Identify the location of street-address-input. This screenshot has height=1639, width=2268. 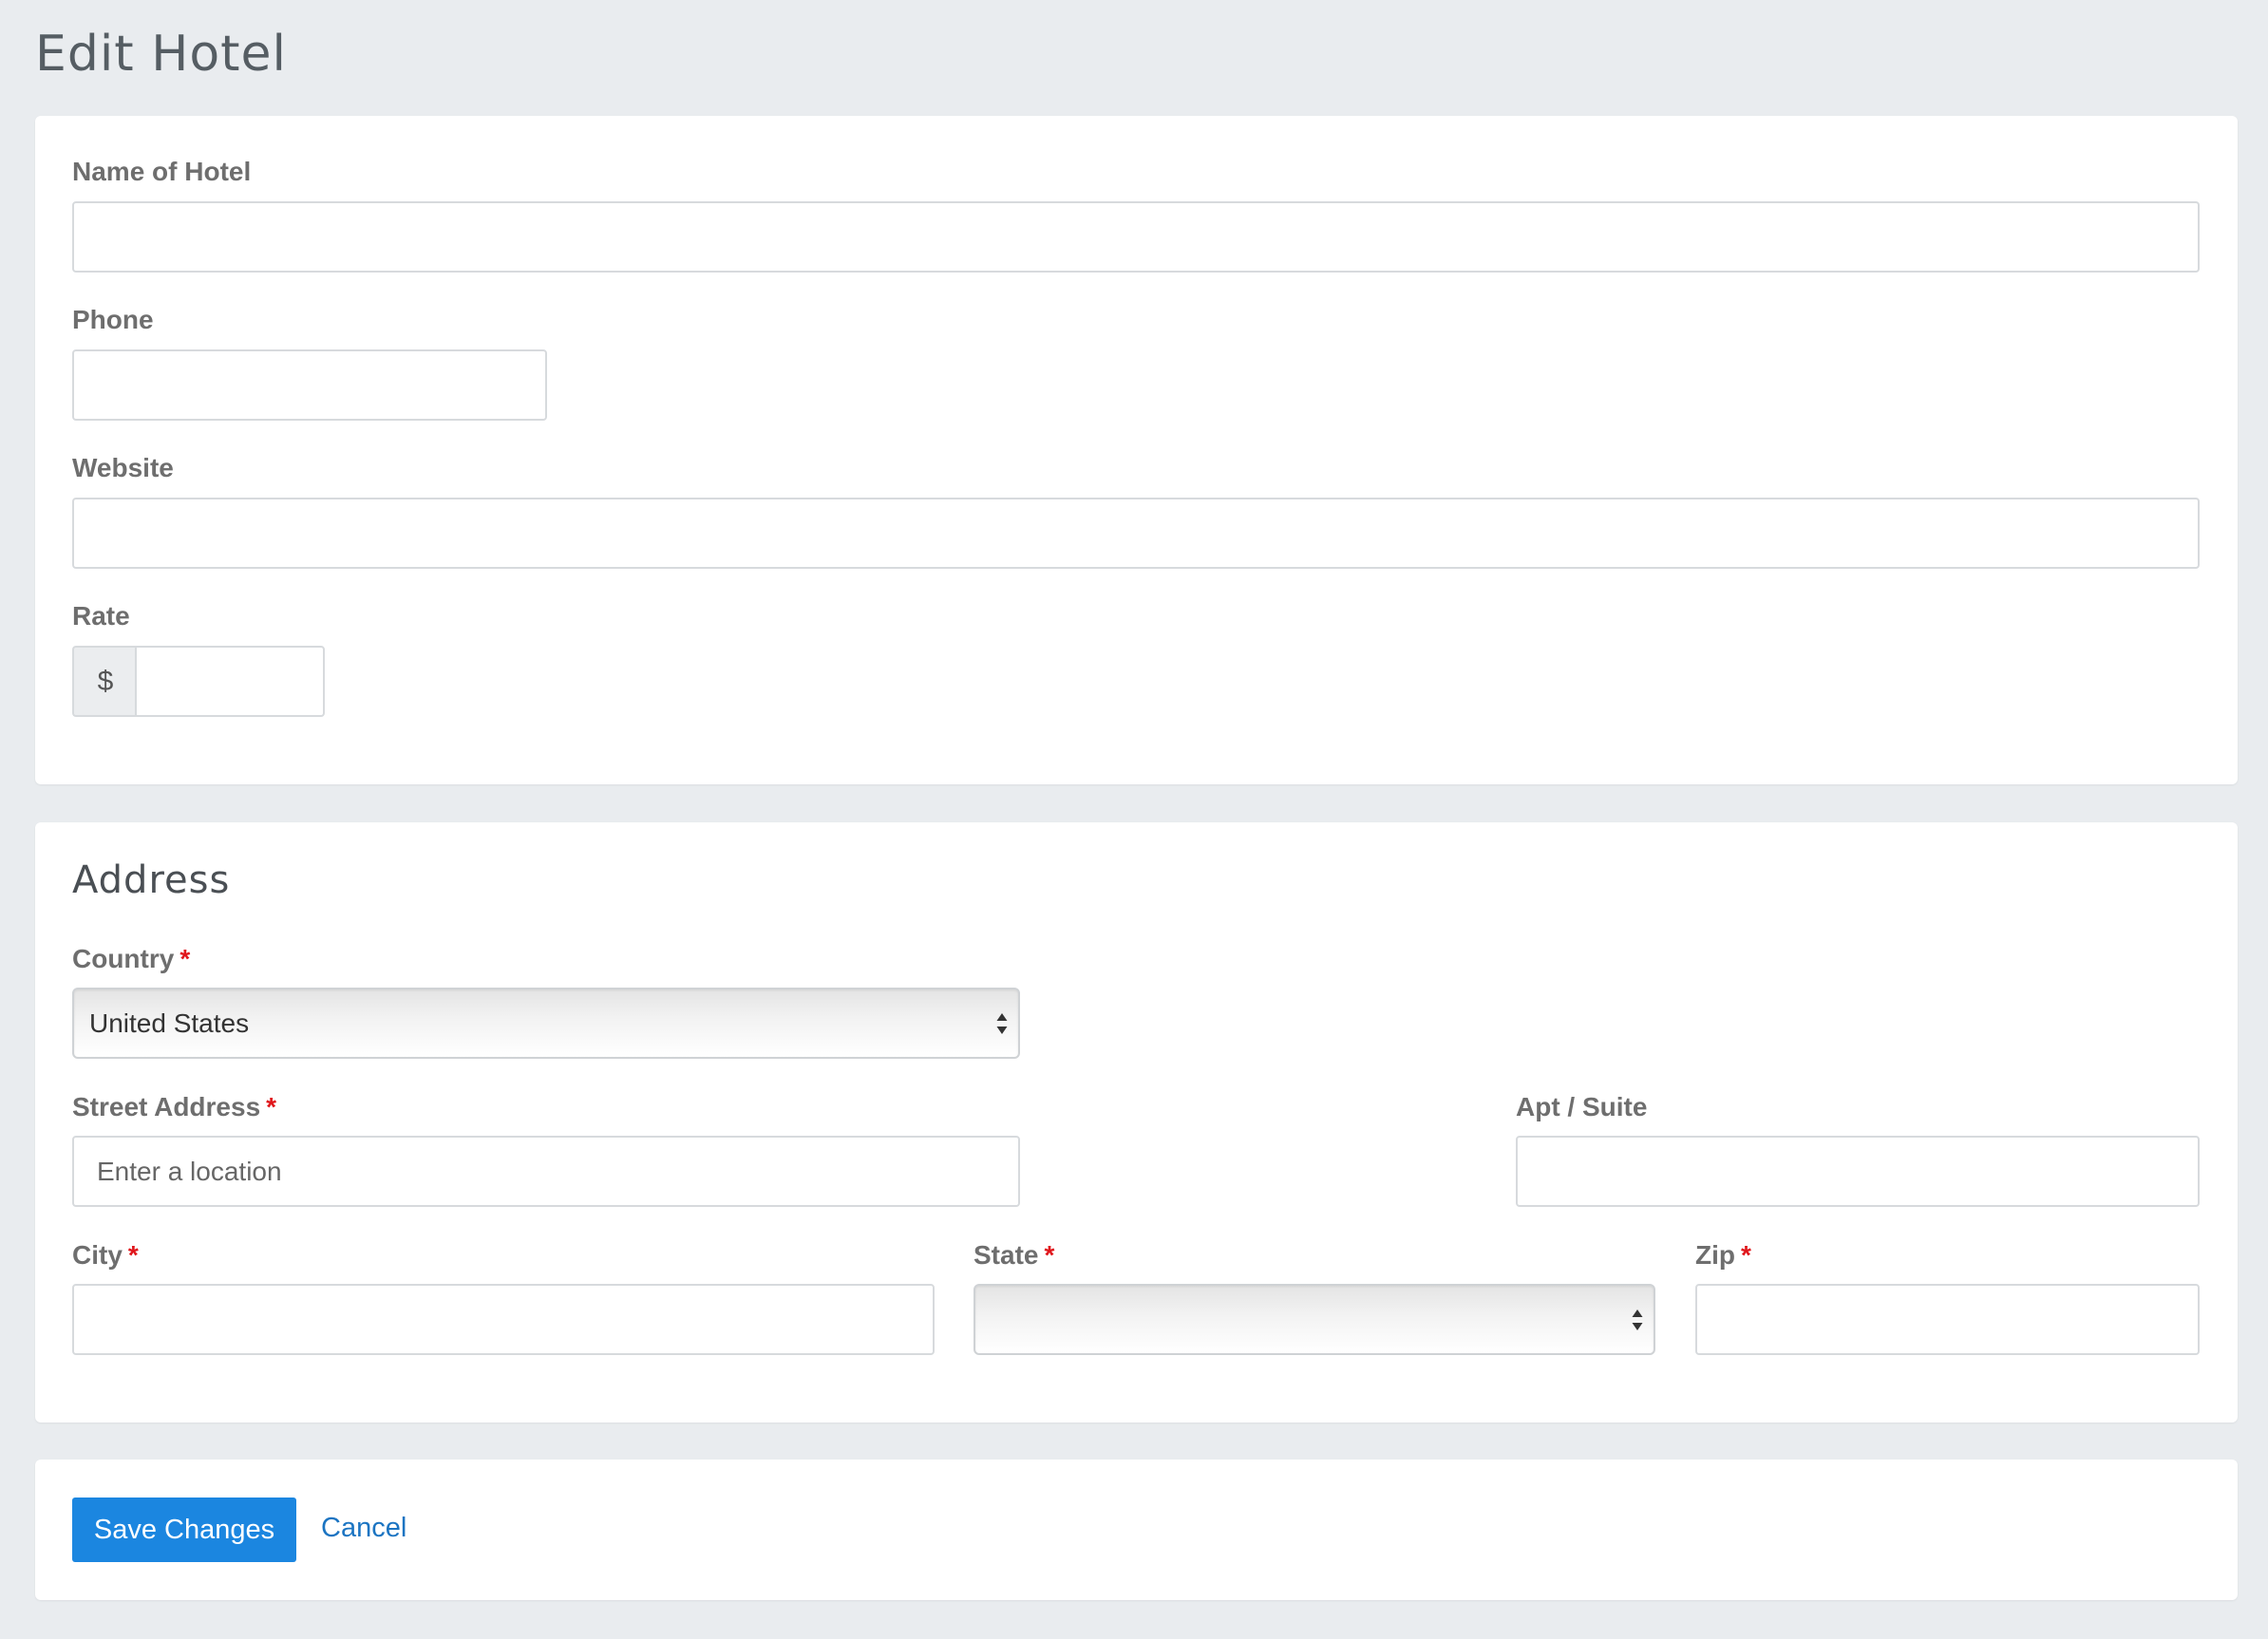
(546, 1171).